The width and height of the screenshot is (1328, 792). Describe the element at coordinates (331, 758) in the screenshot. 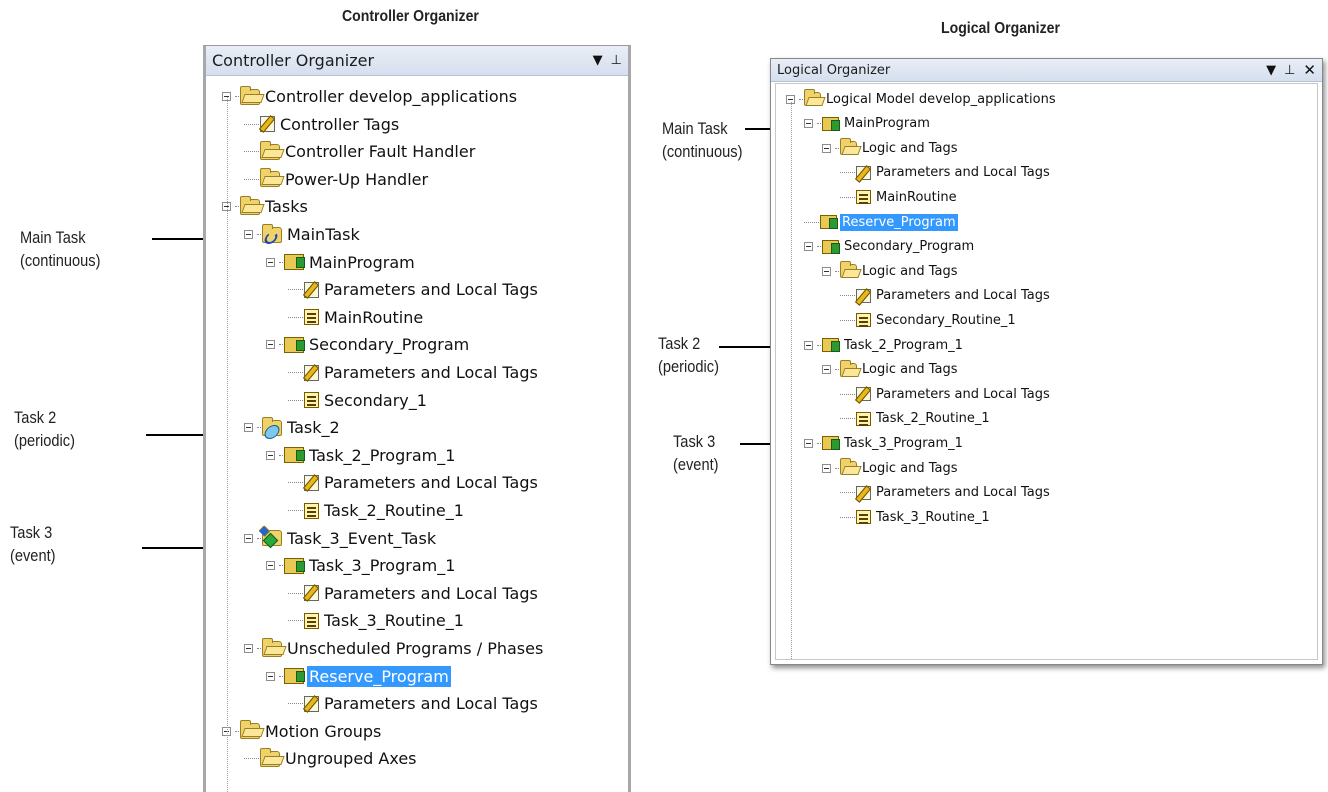

I see `tree-item: Ungrouped Axes` at that location.